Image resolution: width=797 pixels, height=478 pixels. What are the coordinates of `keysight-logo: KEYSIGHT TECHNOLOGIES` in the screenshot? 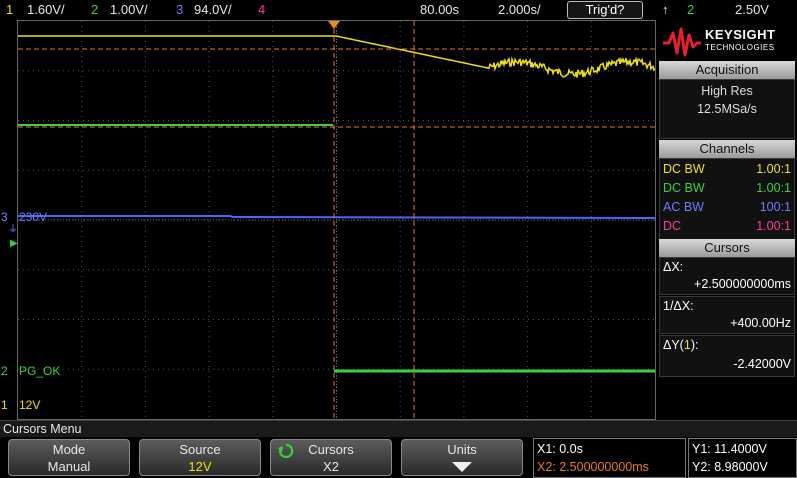 It's located at (727, 41).